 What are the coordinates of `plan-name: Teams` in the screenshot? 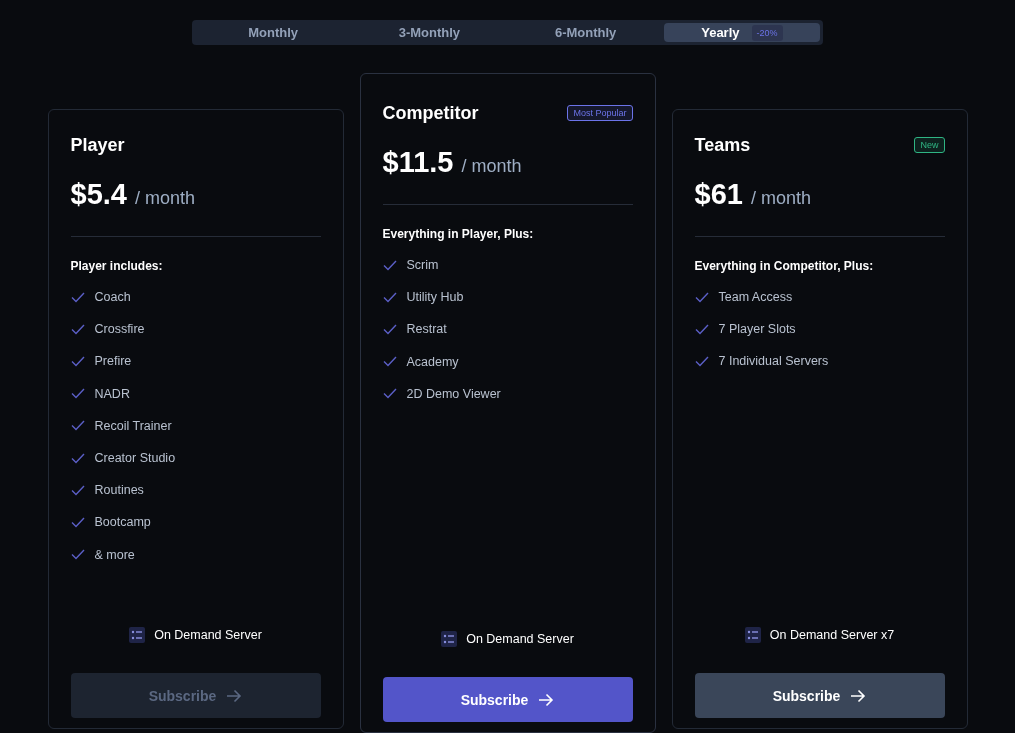 It's located at (722, 145).